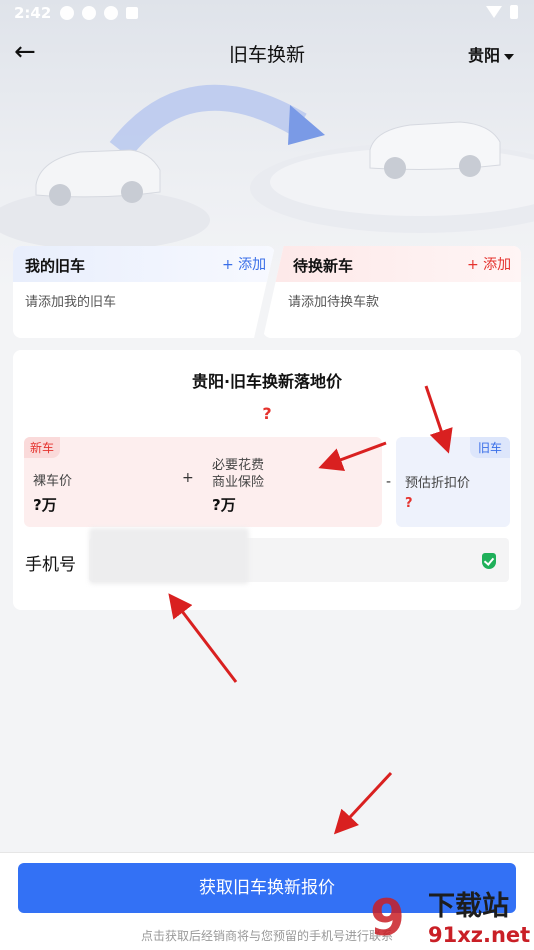 The image size is (534, 950). I want to click on car-selection-row: 我的旧车 + 添加 请添加我的旧车 待换新车 + 添加 请添加待换车款, so click(267, 292).